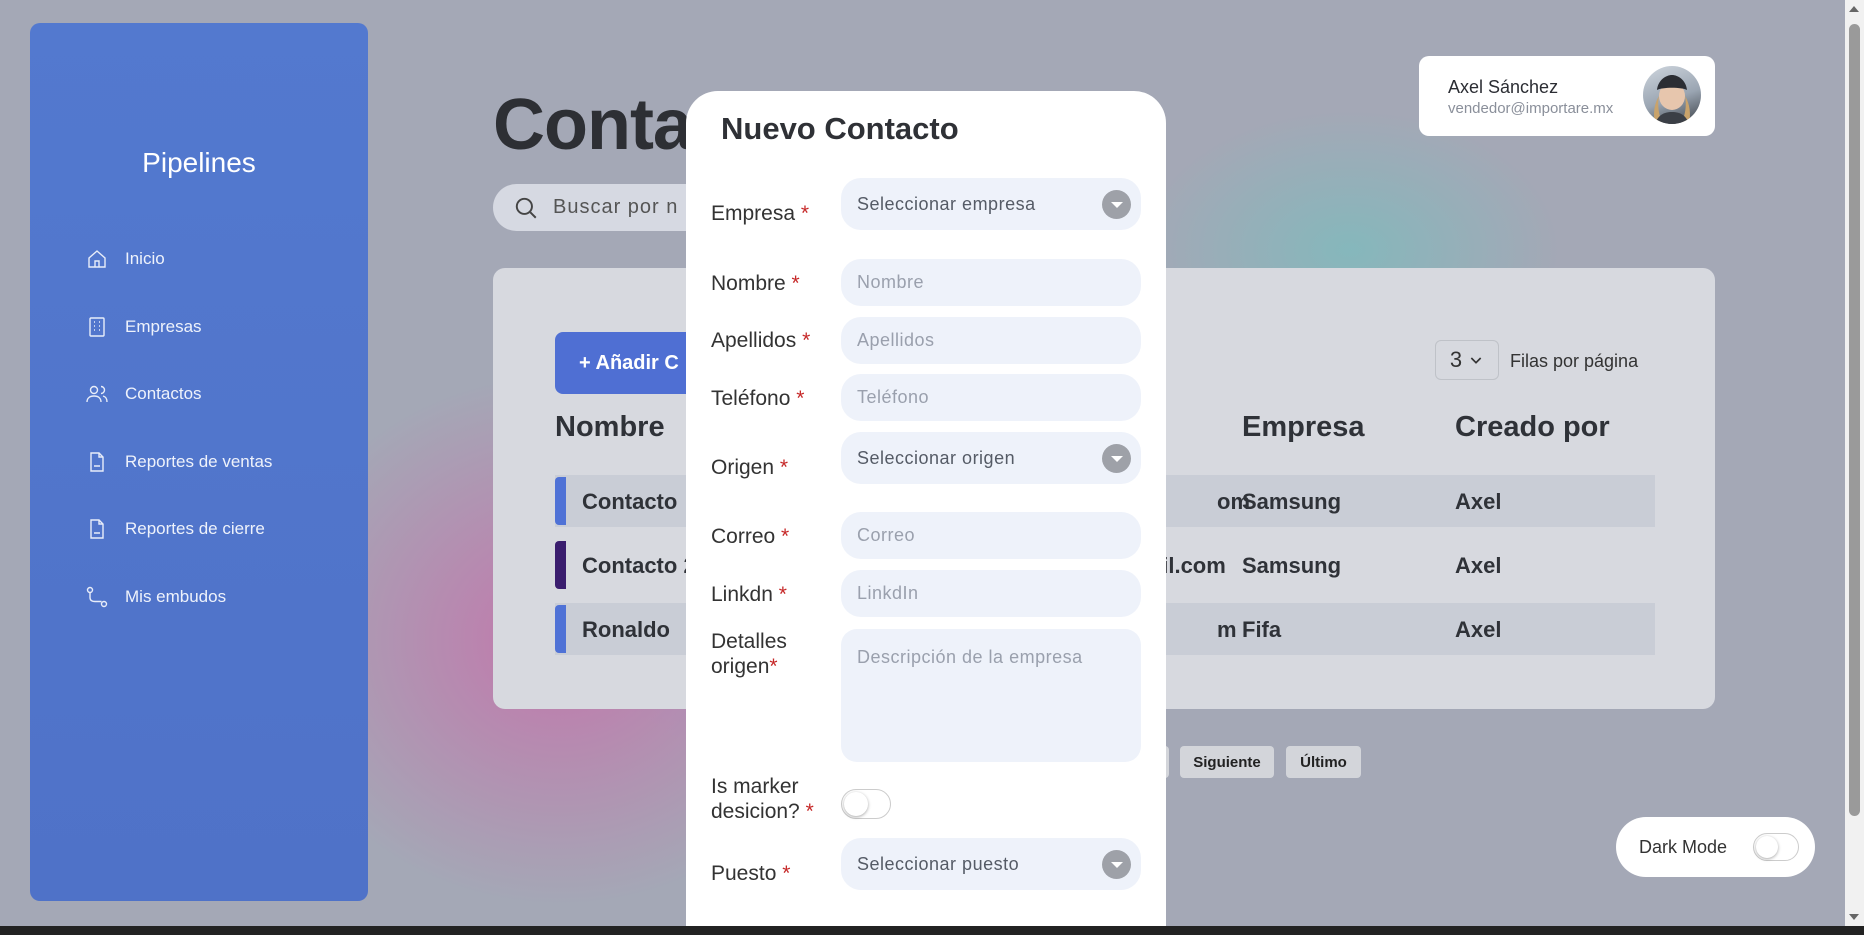 This screenshot has width=1864, height=935. I want to click on row-email: m, so click(1227, 629).